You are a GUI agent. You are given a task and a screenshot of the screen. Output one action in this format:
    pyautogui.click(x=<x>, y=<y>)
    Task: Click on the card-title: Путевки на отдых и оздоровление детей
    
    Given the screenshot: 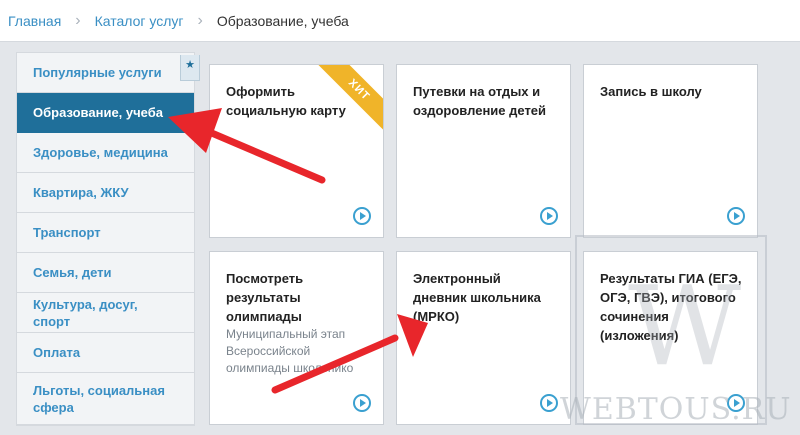 What is the action you would take?
    pyautogui.click(x=480, y=101)
    